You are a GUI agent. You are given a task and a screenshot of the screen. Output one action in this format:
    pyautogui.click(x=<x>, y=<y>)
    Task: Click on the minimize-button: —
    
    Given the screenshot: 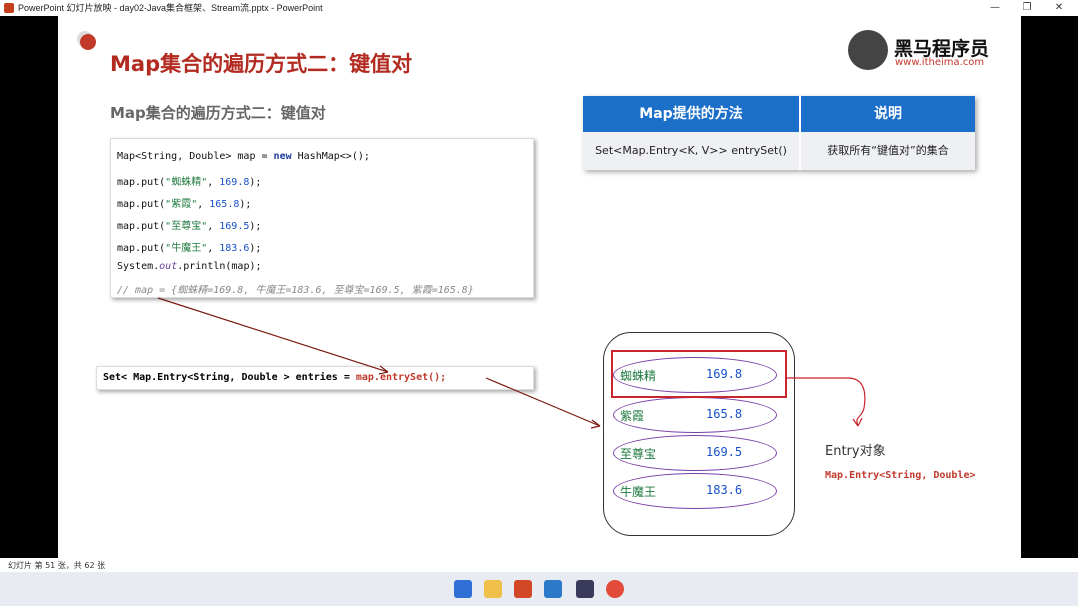 What is the action you would take?
    pyautogui.click(x=995, y=8)
    